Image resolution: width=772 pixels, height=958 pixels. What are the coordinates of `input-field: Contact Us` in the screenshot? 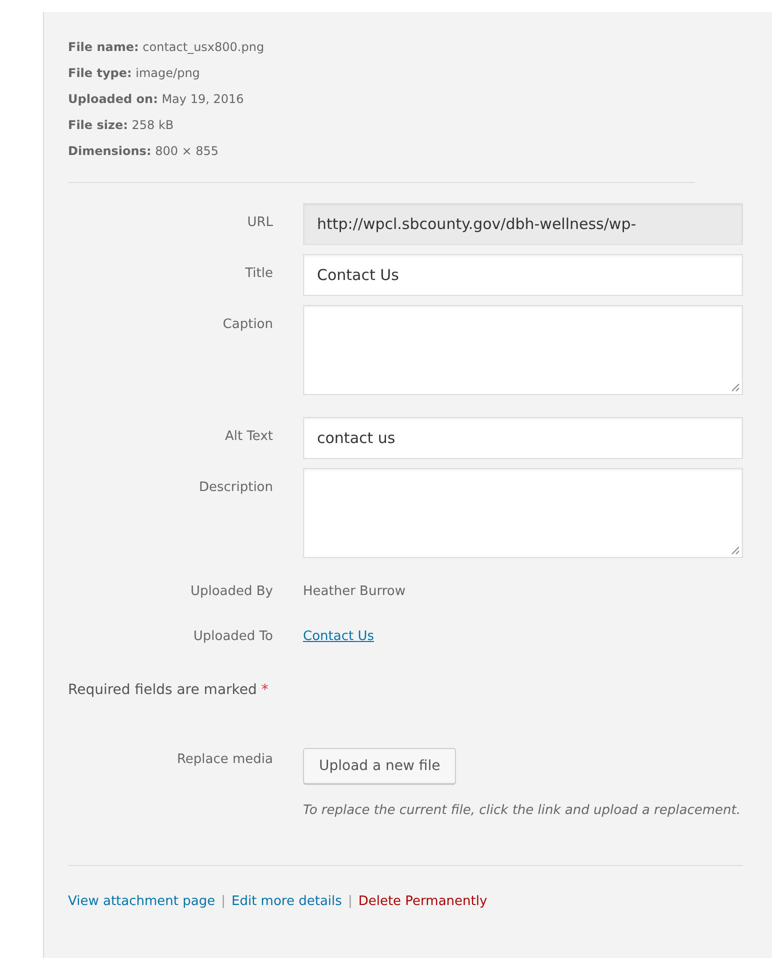 It's located at (523, 275).